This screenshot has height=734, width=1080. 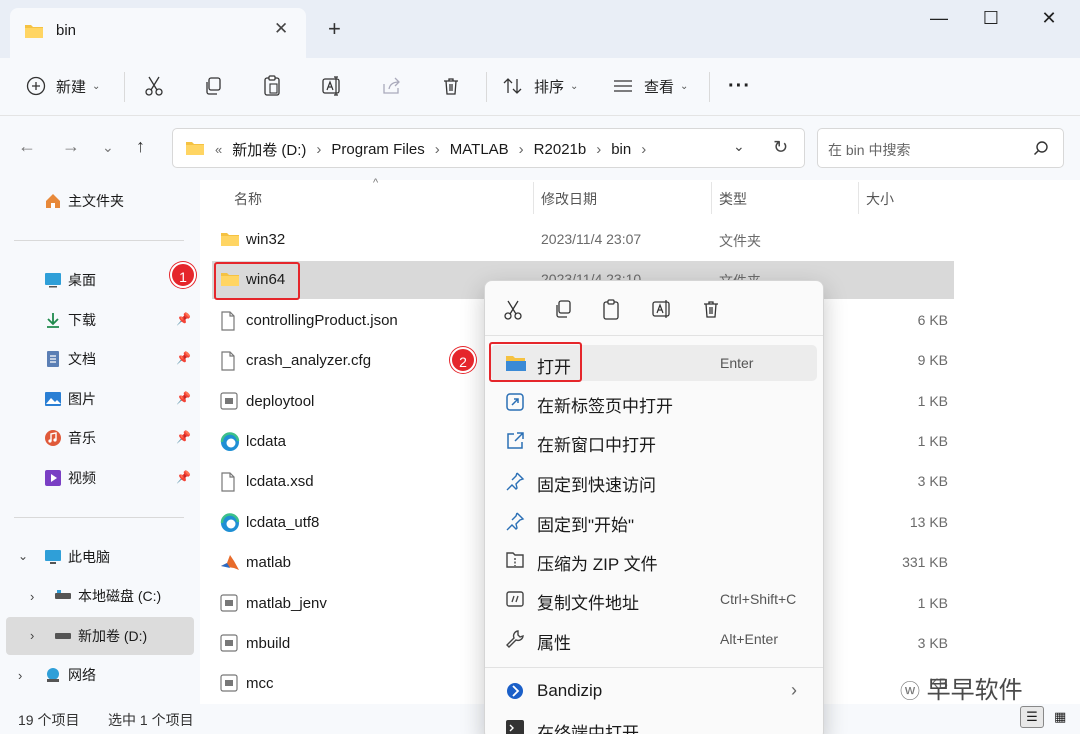 I want to click on sidebar-item-drive-d: 新加卷 (D:), so click(x=100, y=636).